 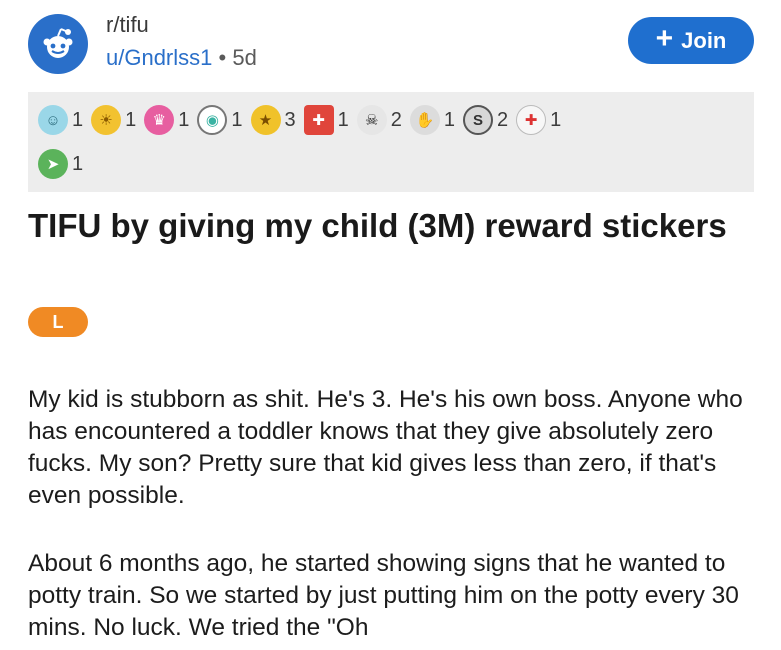 I want to click on awards-row: ☺ 1 ☀ 1 ♛ 1 ◉ 1 ★ 3 ✚ 1 ☠ 2 ✋ 1 S2 ✚ 1, so click(x=391, y=120).